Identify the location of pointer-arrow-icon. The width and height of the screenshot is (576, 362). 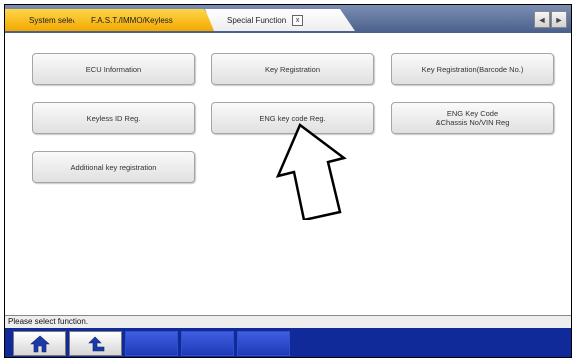
(311, 171).